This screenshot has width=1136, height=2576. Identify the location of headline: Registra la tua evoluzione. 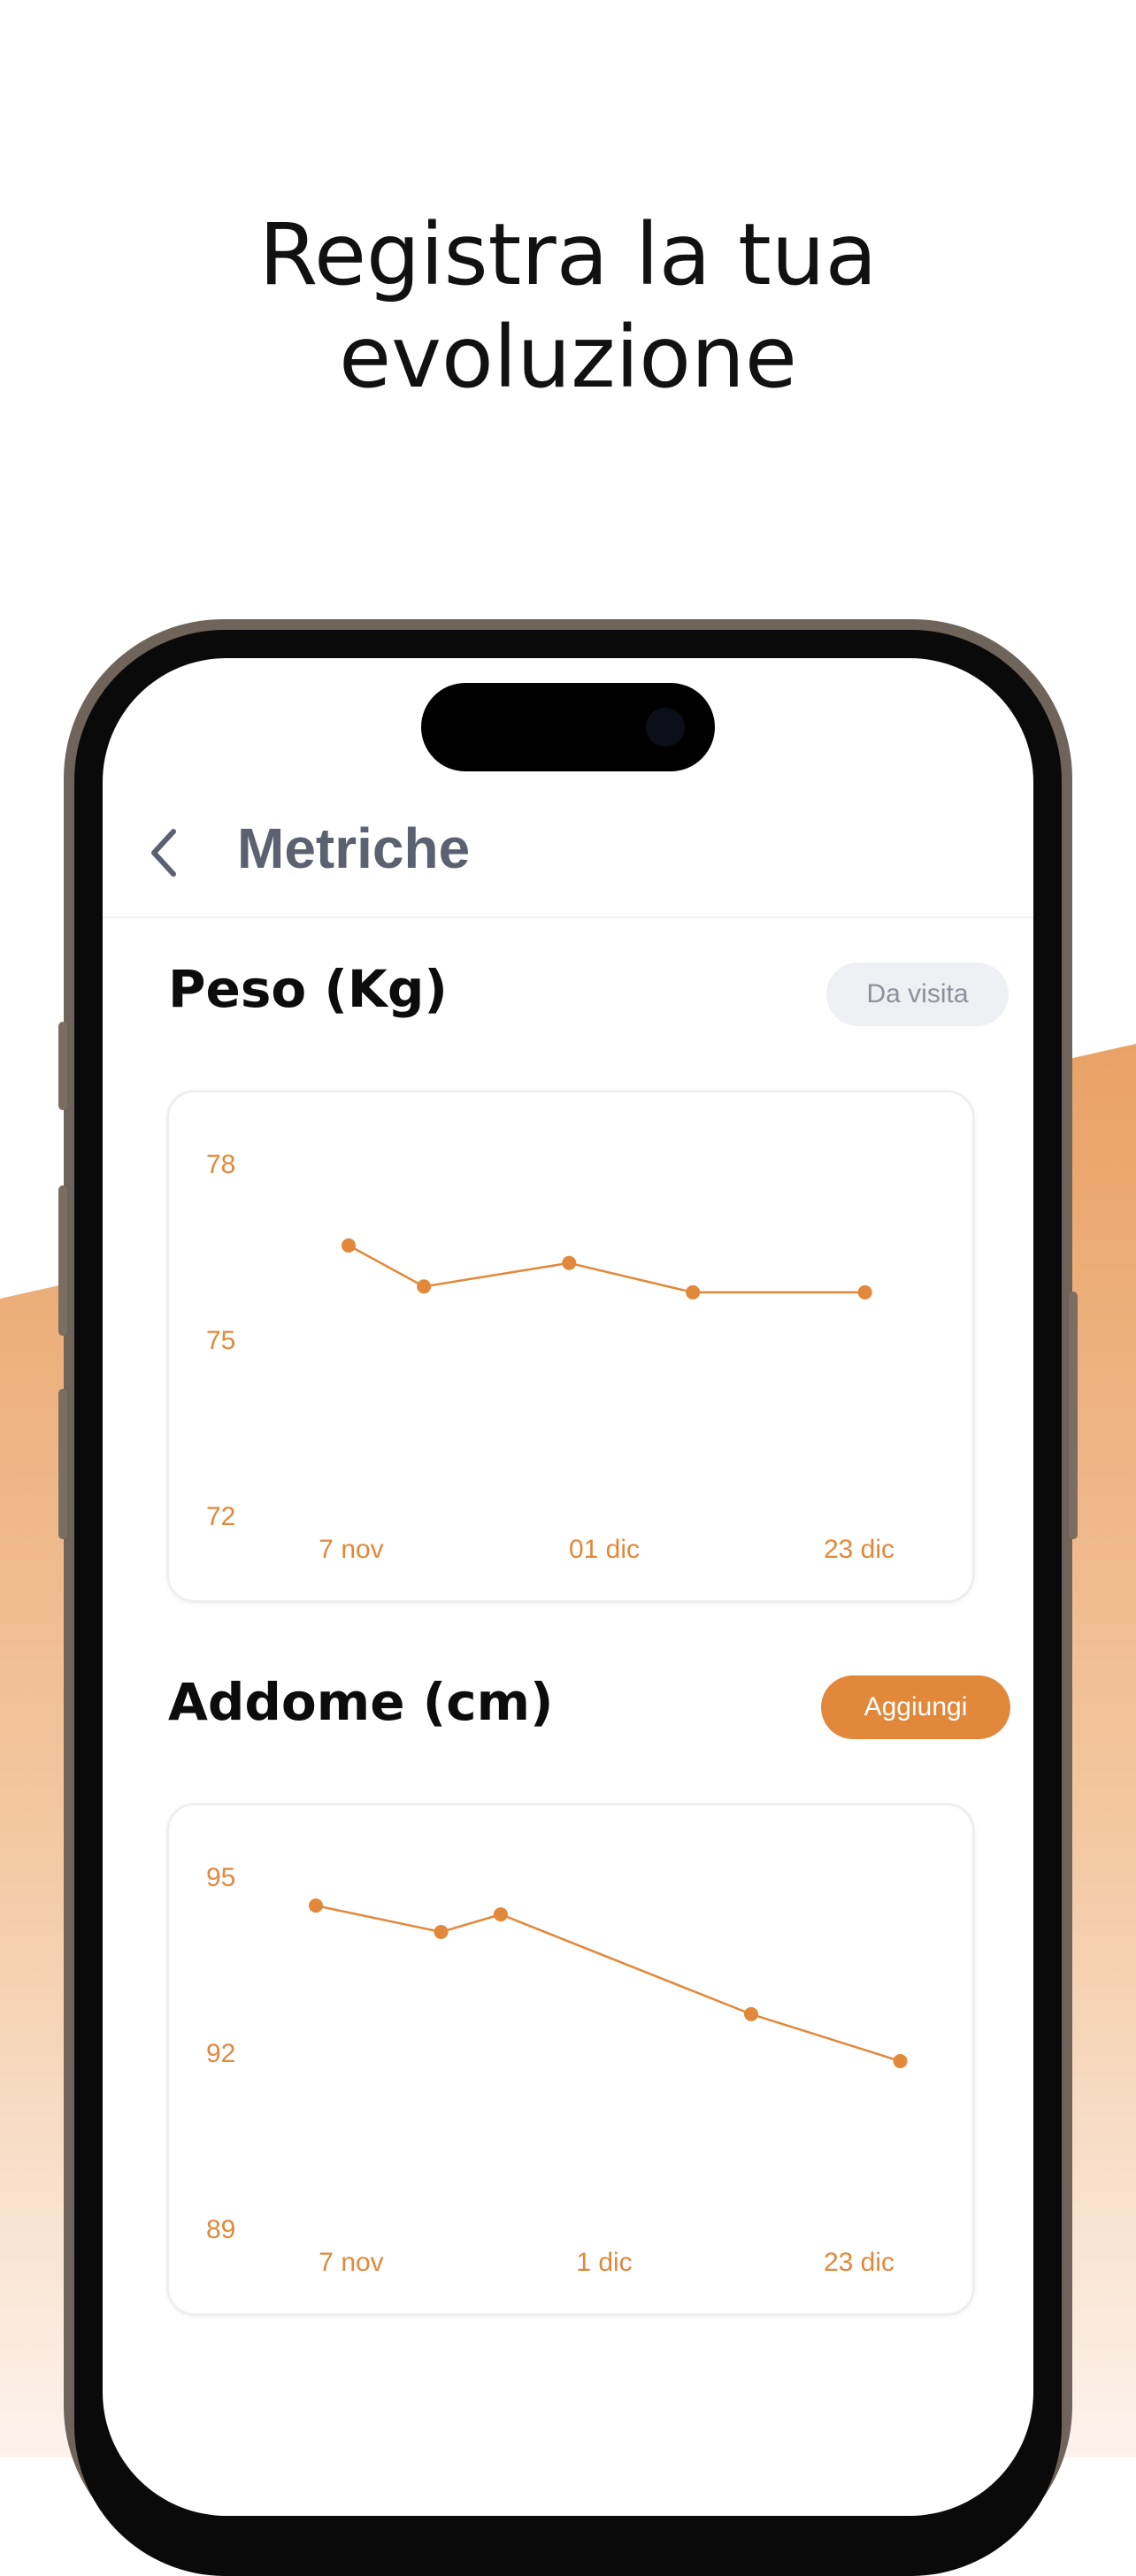
(568, 306).